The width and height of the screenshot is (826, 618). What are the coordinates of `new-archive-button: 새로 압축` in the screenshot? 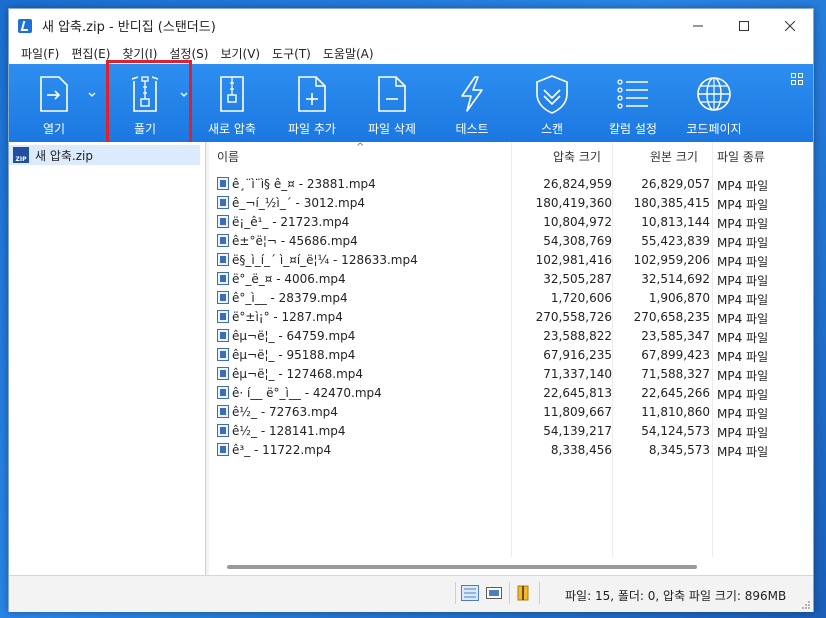 It's located at (232, 103).